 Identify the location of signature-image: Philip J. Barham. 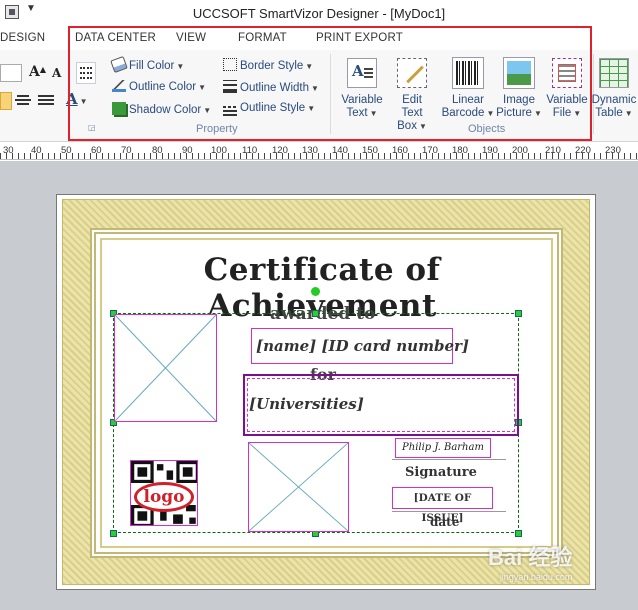
(443, 448).